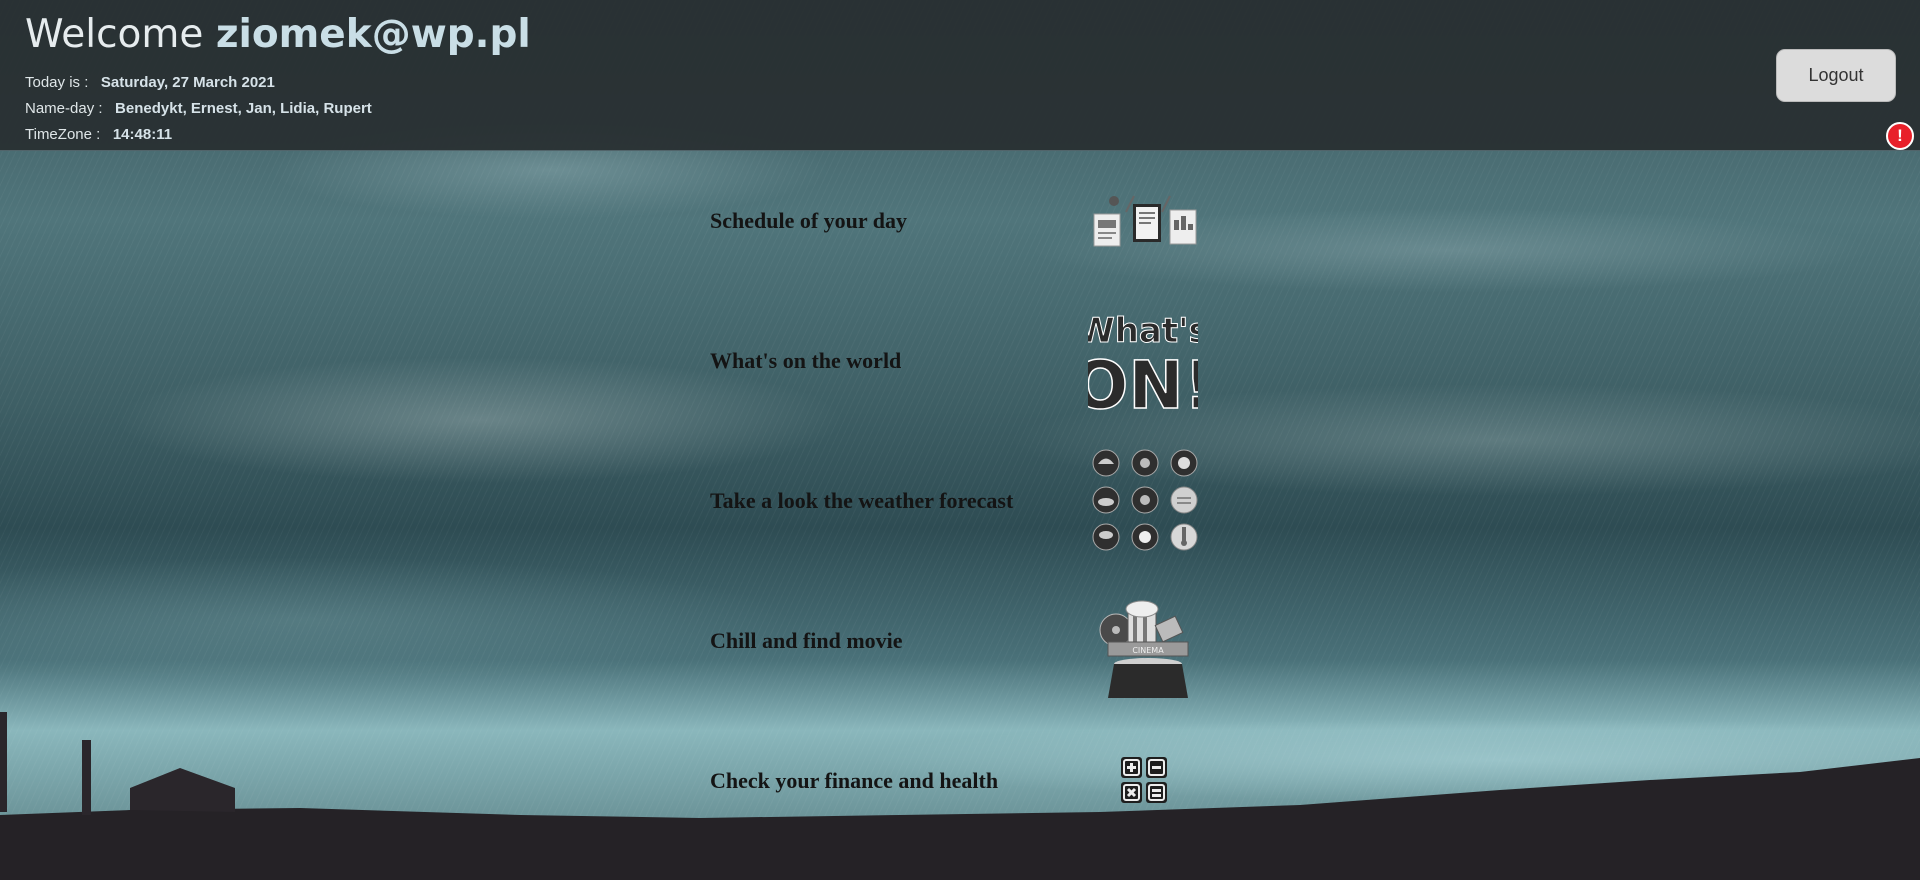 The width and height of the screenshot is (1920, 880). Describe the element at coordinates (806, 641) in the screenshot. I see `menu-item-movie: Chill and find movie` at that location.